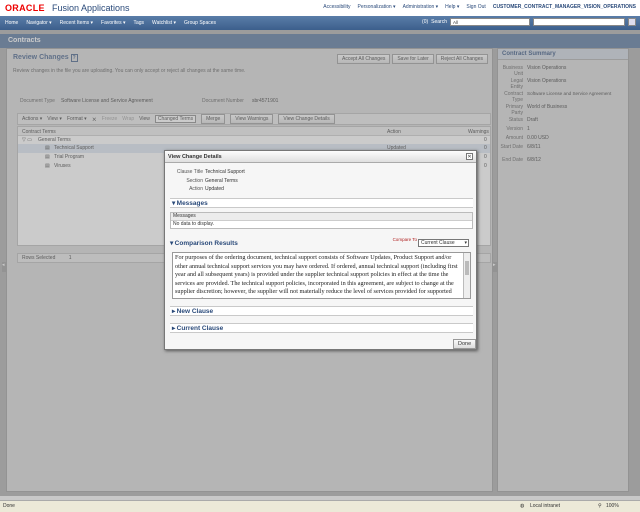 This screenshot has height=512, width=640. Describe the element at coordinates (452, 7) in the screenshot. I see `help-menu: Help ▾` at that location.